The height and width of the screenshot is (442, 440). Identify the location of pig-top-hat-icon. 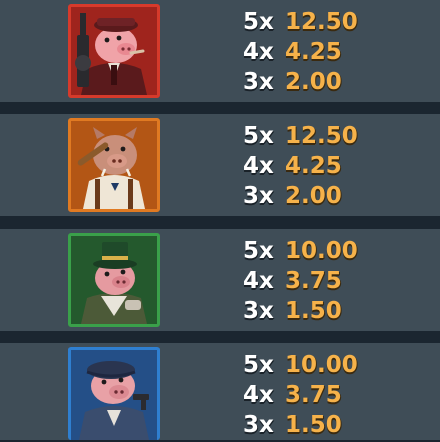
(114, 280).